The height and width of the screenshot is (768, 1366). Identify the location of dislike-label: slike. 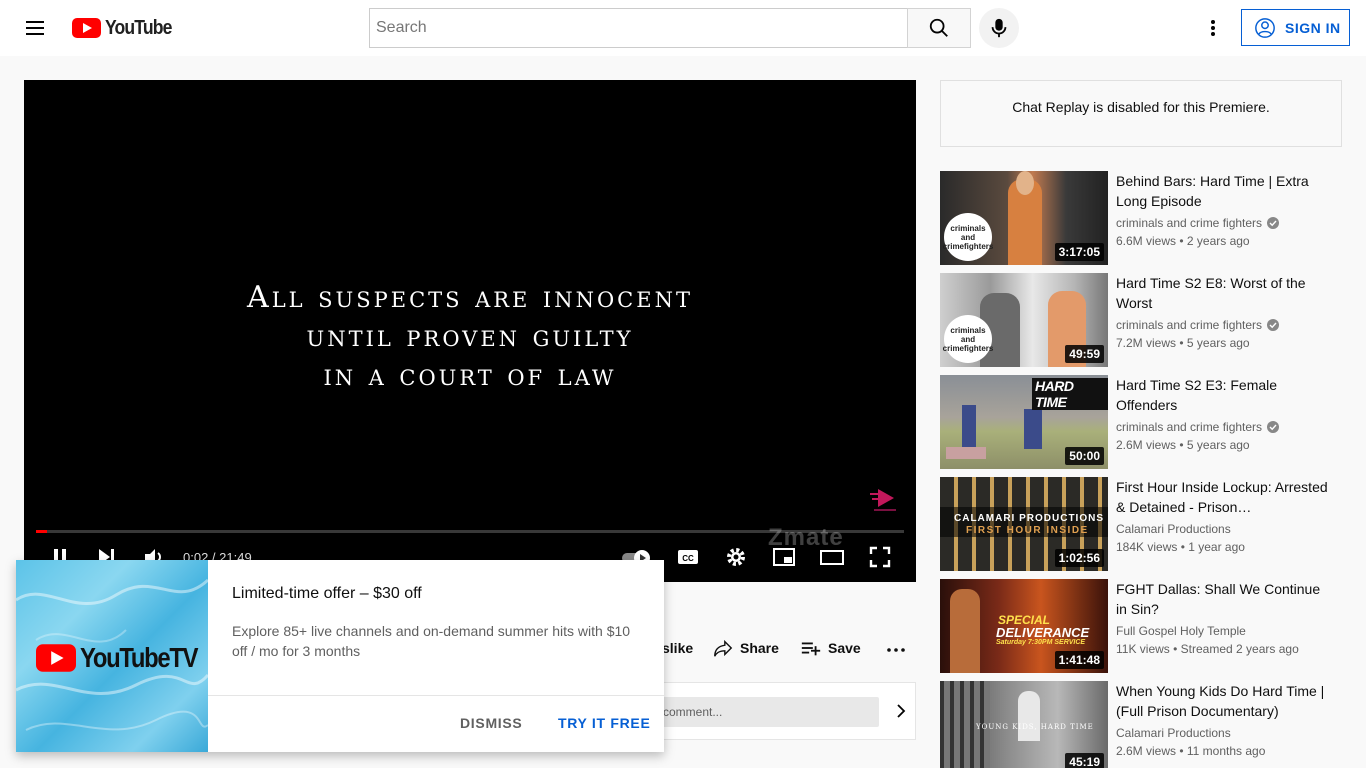
(678, 648).